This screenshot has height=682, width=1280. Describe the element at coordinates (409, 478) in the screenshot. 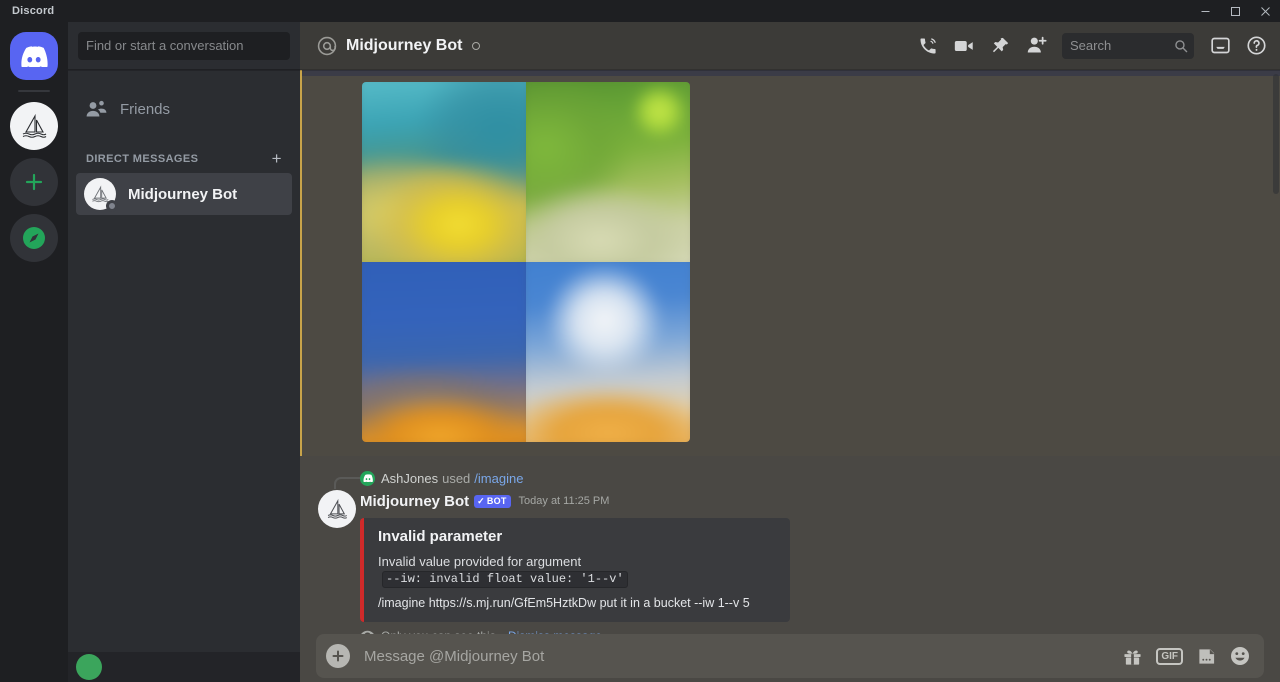

I see `command-username: AshJones` at that location.